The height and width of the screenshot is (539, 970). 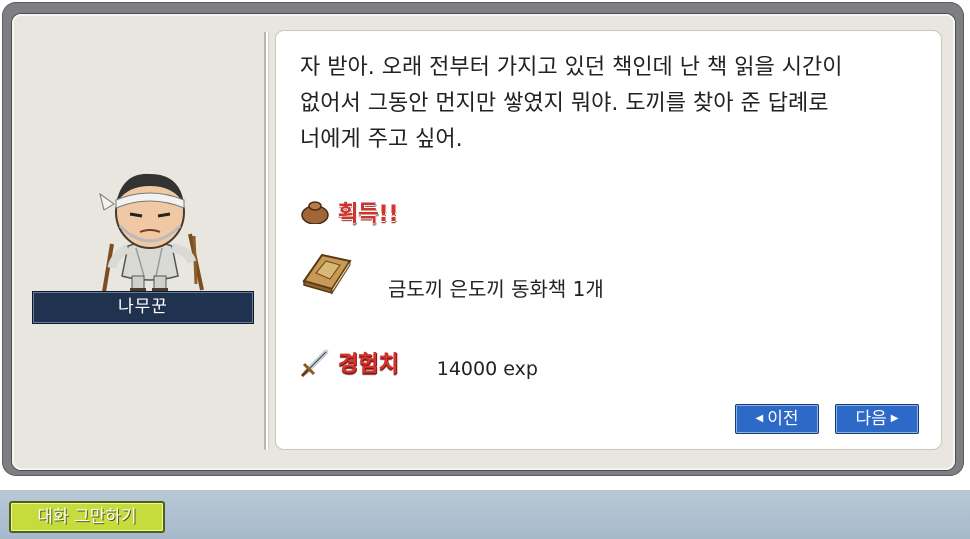 What do you see at coordinates (87, 517) in the screenshot?
I see `end-chat-button: 대화 그만하기` at bounding box center [87, 517].